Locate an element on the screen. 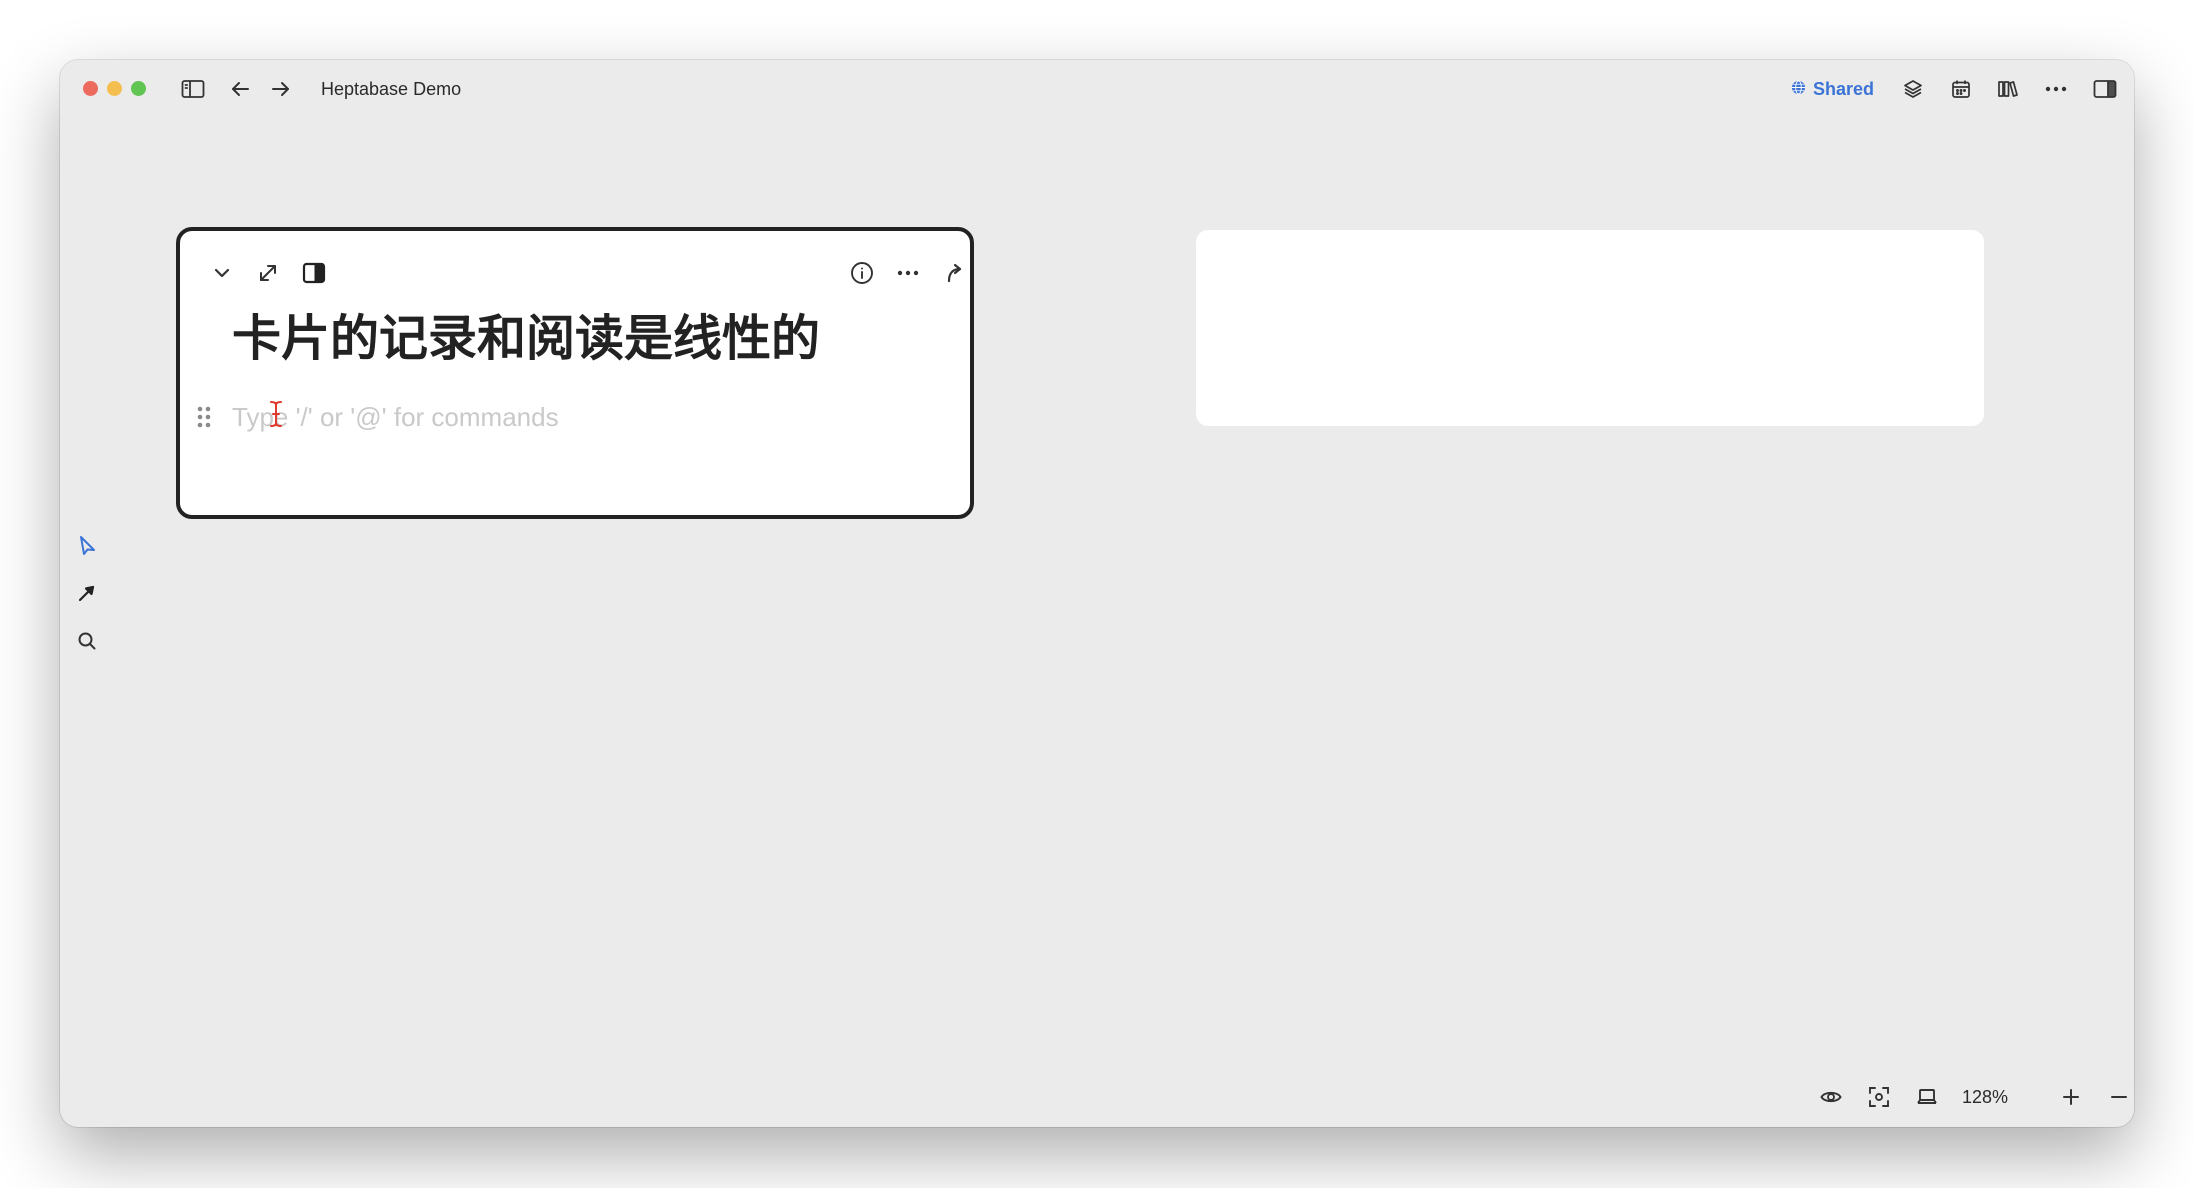  zoom-out-minus-icon is located at coordinates (2119, 1097).